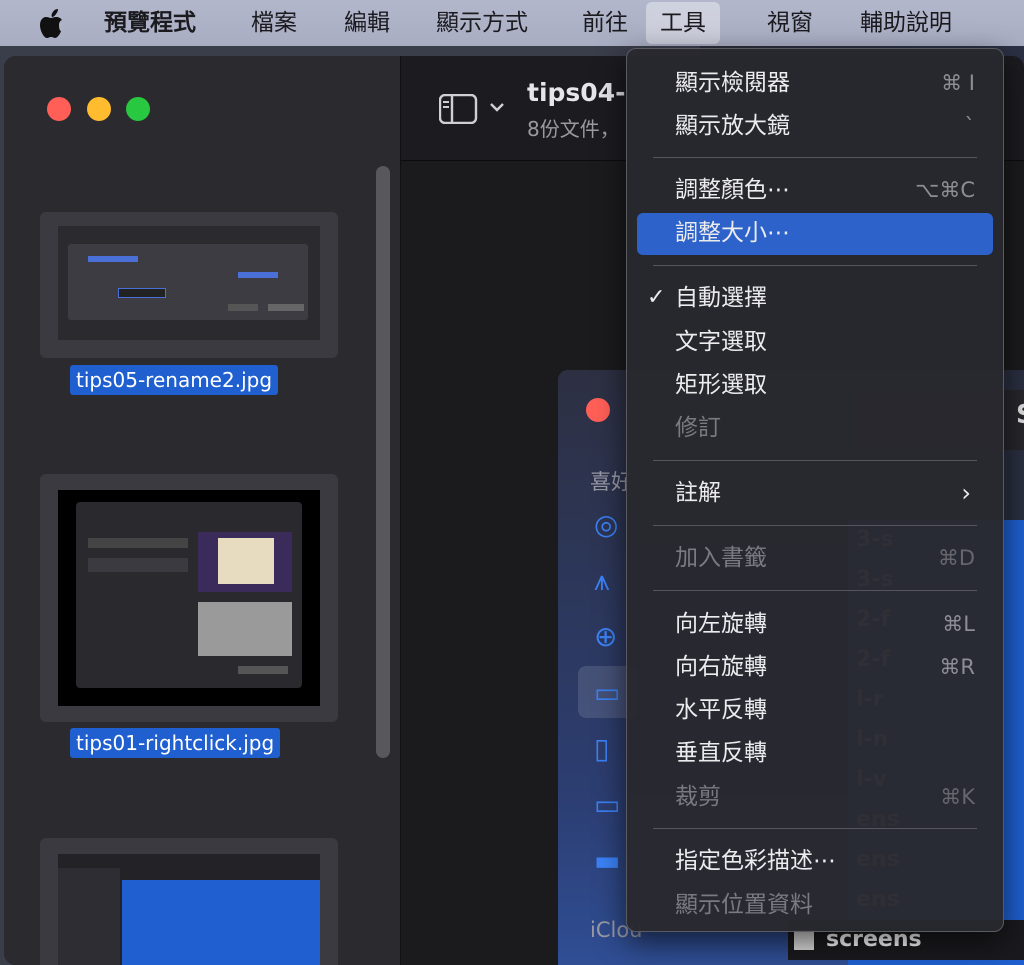 The height and width of the screenshot is (965, 1024). What do you see at coordinates (573, 129) in the screenshot?
I see `document-subtitle: 8份文件，` at bounding box center [573, 129].